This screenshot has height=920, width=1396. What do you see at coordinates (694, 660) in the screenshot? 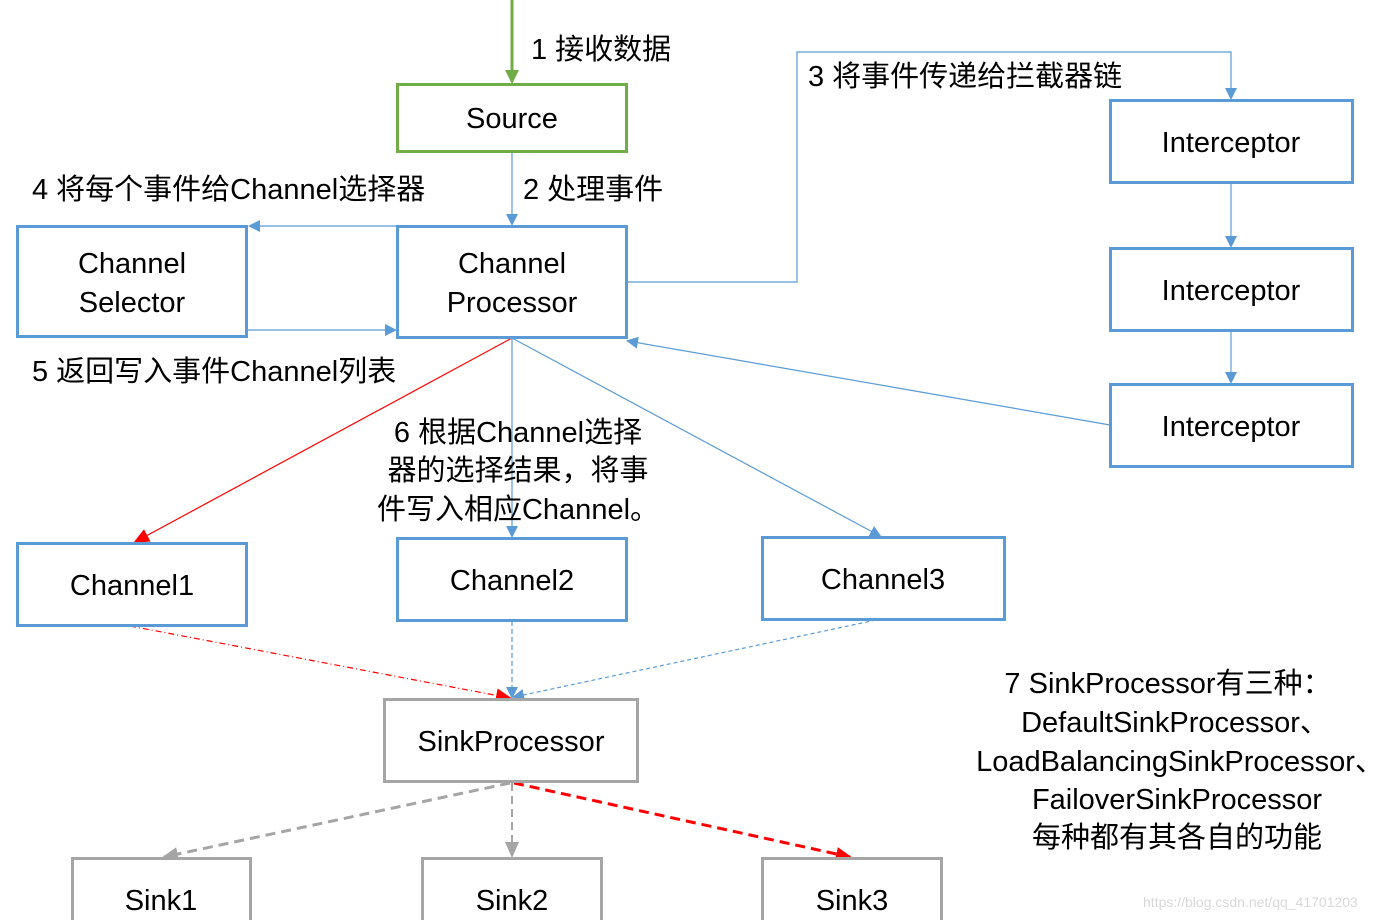
I see `arrow-channel3-sinkprocessor` at bounding box center [694, 660].